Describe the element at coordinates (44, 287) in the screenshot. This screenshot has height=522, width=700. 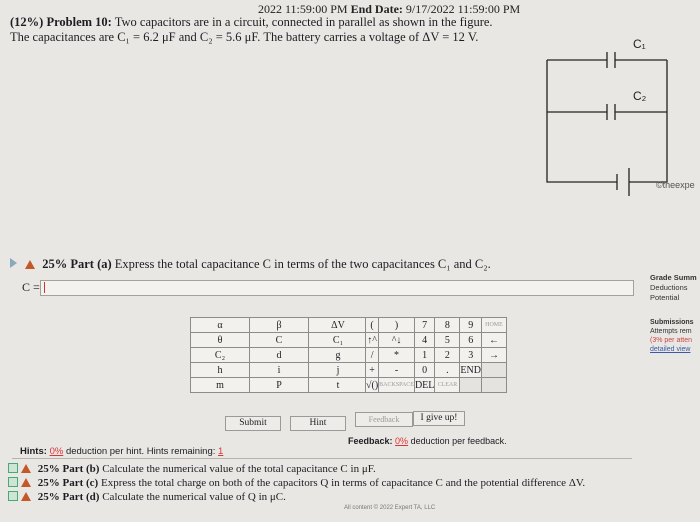
I see `text-caret` at that location.